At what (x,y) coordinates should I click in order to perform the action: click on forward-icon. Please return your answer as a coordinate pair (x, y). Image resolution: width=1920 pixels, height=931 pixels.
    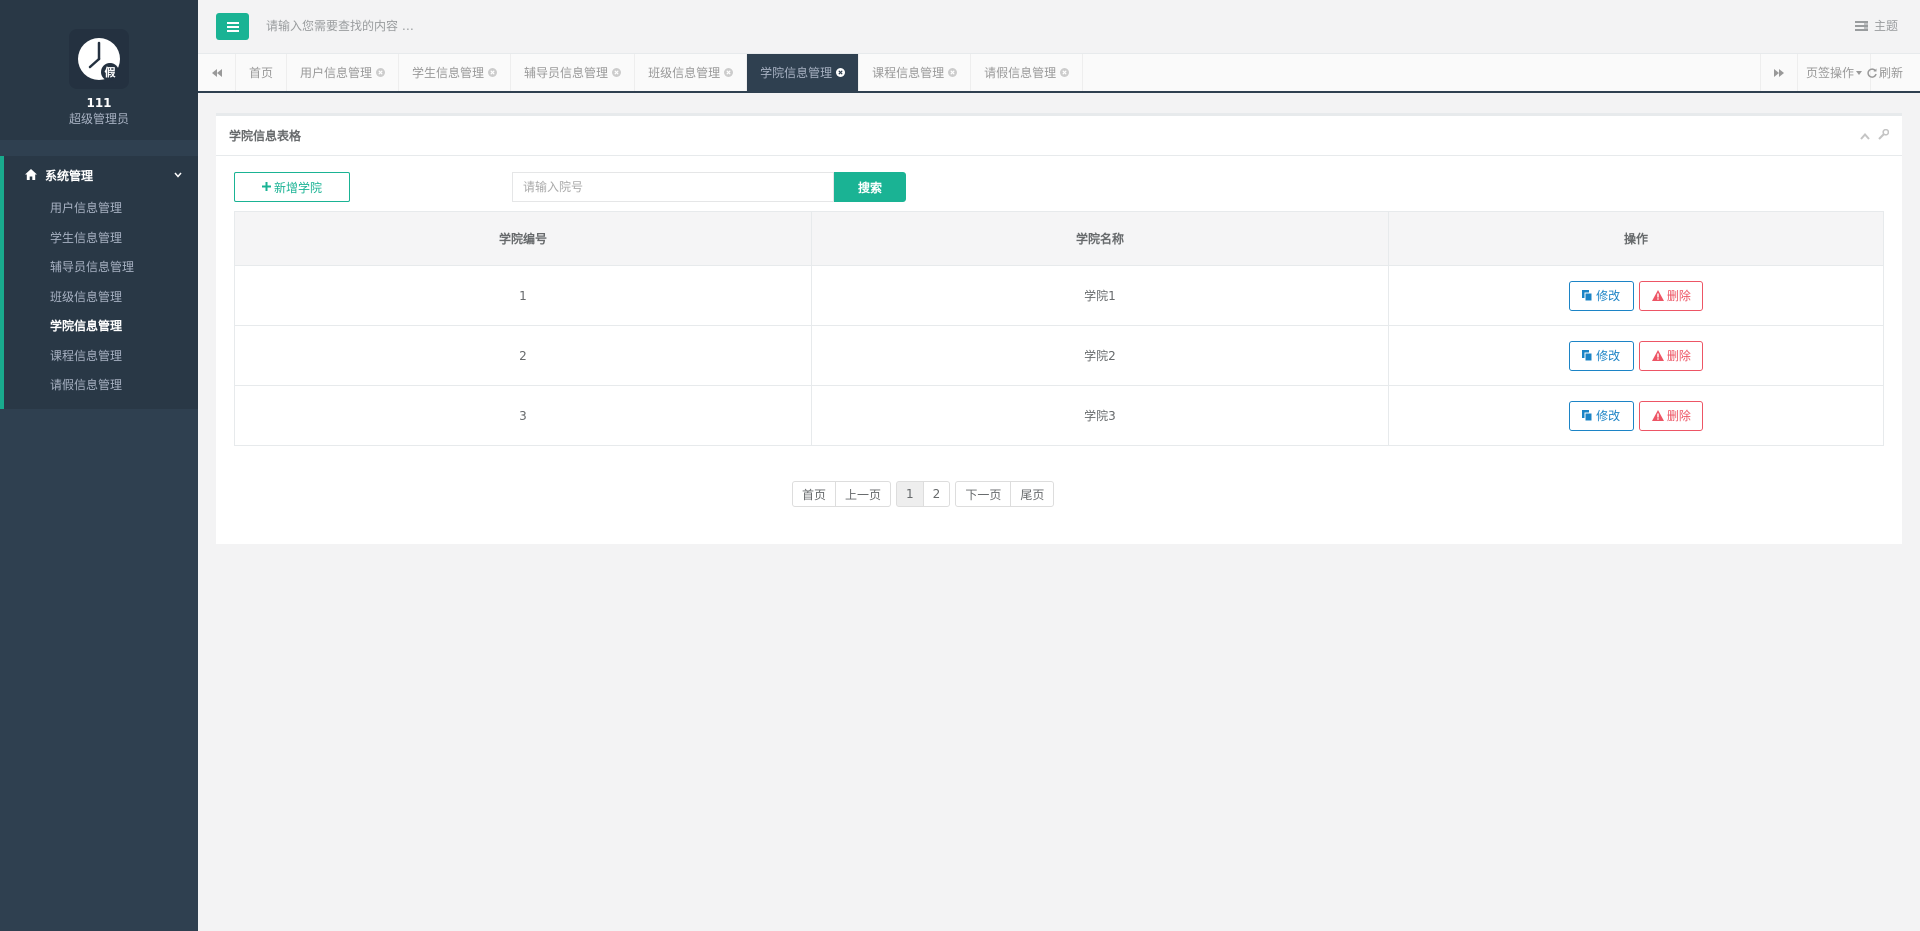
    Looking at the image, I should click on (1779, 72).